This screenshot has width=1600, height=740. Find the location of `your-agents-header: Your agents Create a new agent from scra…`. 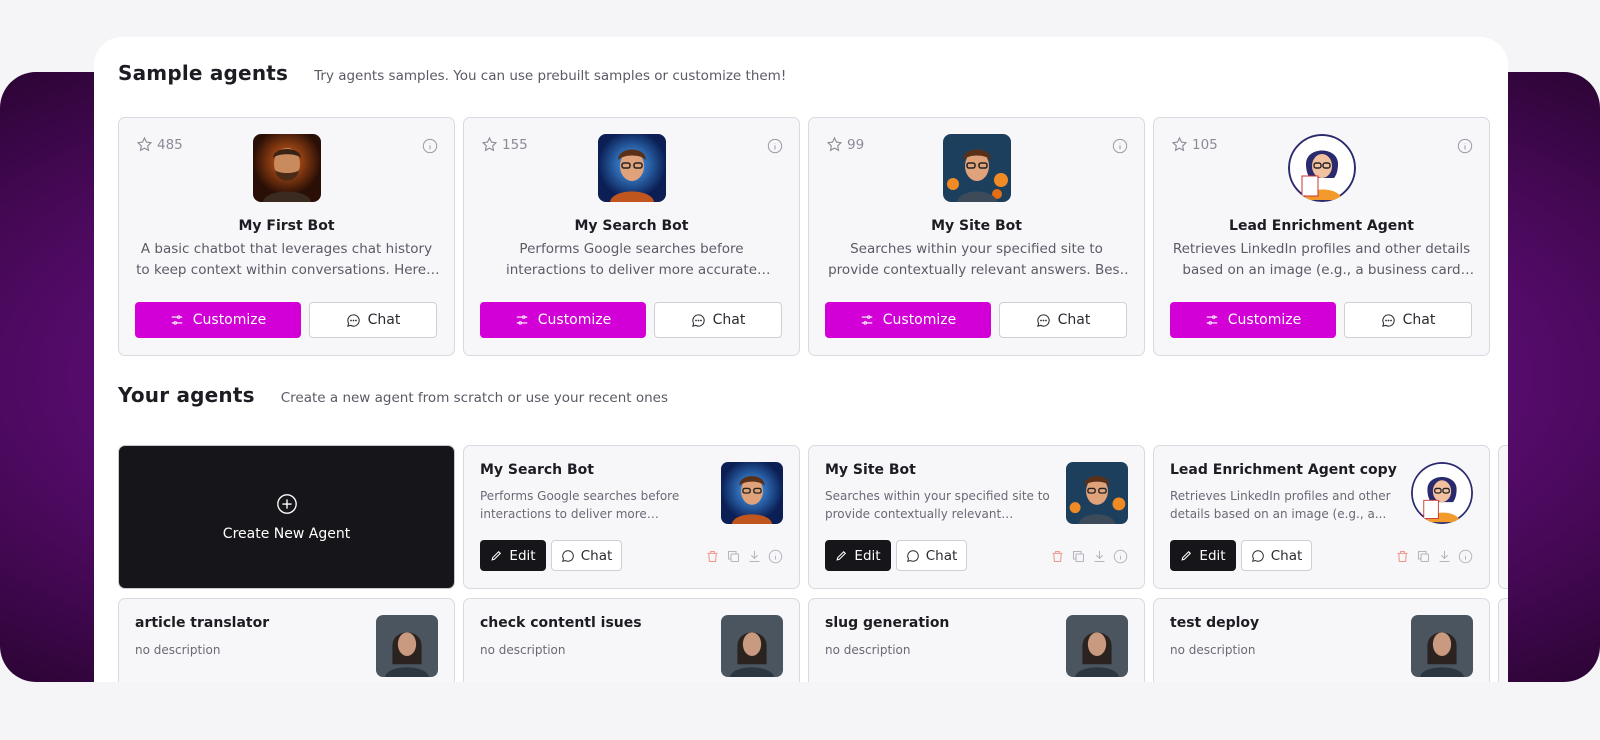

your-agents-header: Your agents Create a new agent from scra… is located at coordinates (393, 395).